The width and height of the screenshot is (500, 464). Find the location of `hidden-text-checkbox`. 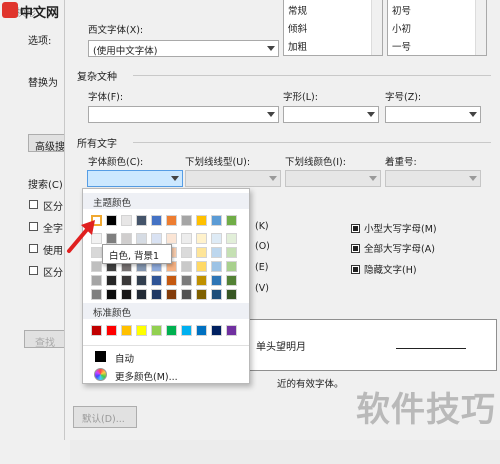

hidden-text-checkbox is located at coordinates (355, 269).